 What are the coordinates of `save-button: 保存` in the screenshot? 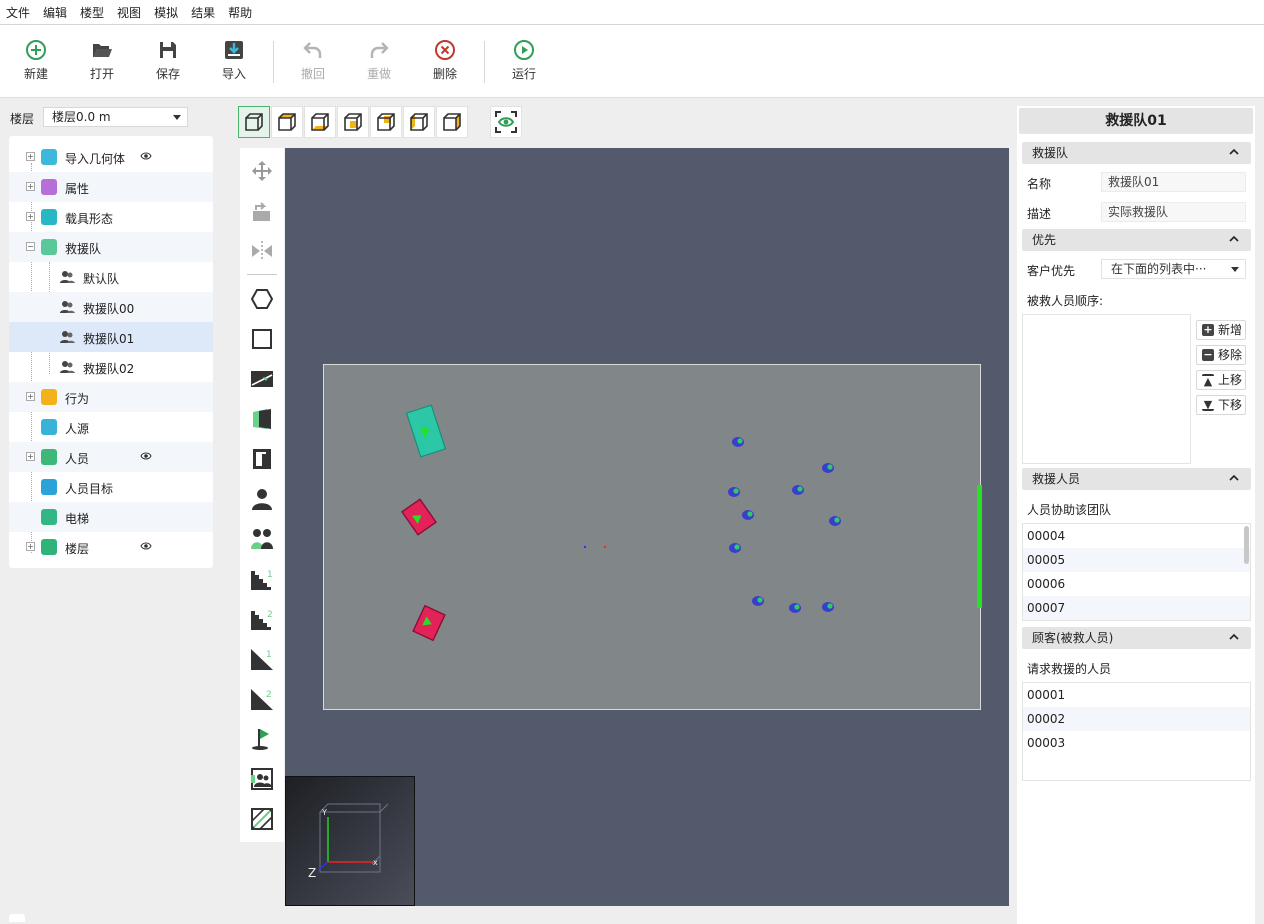 It's located at (168, 60).